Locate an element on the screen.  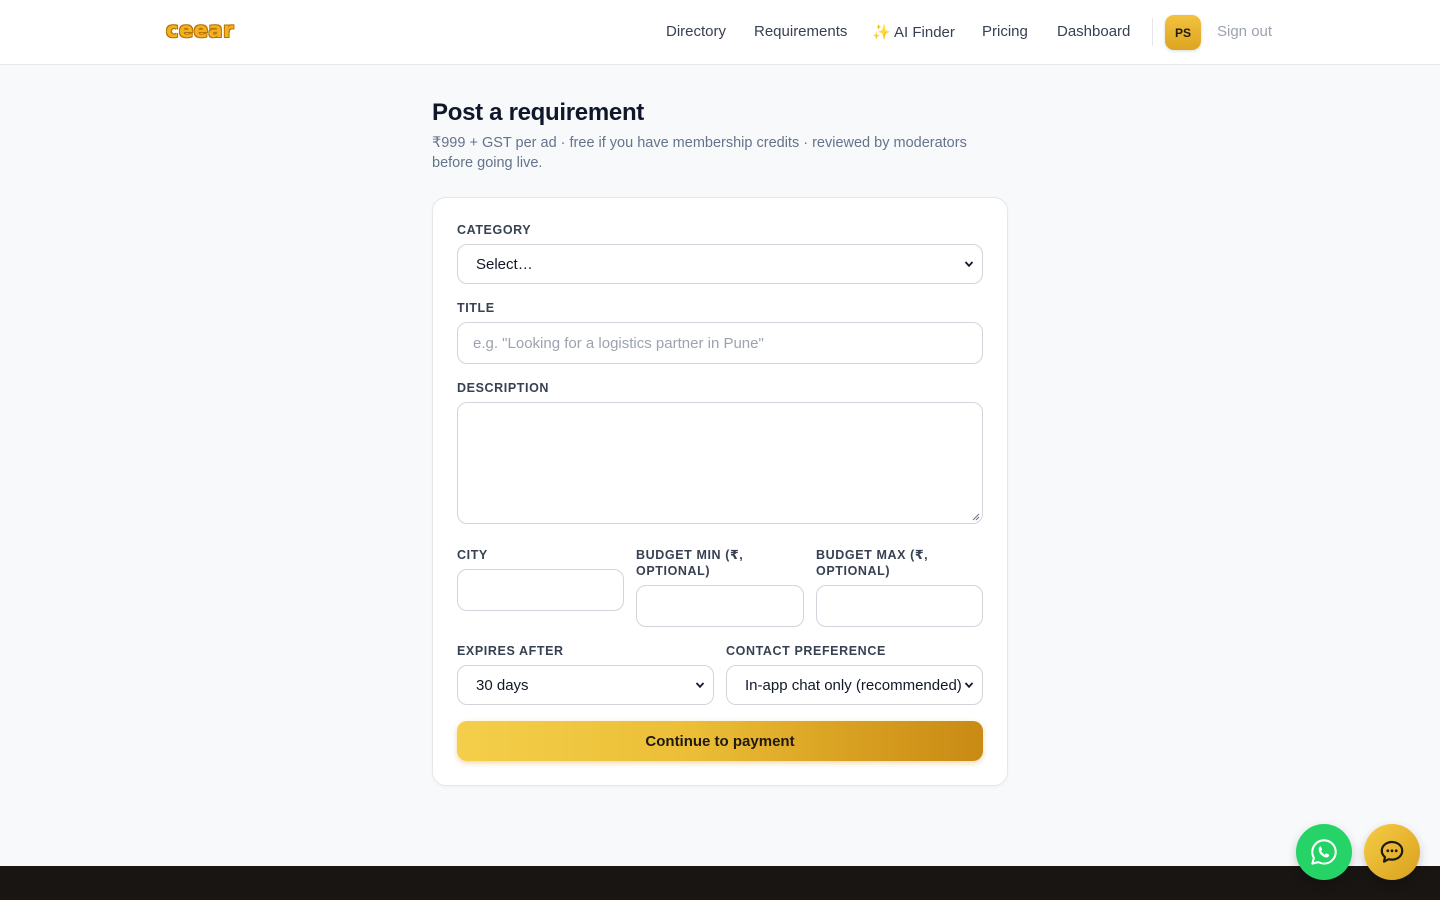
description-textarea is located at coordinates (720, 463).